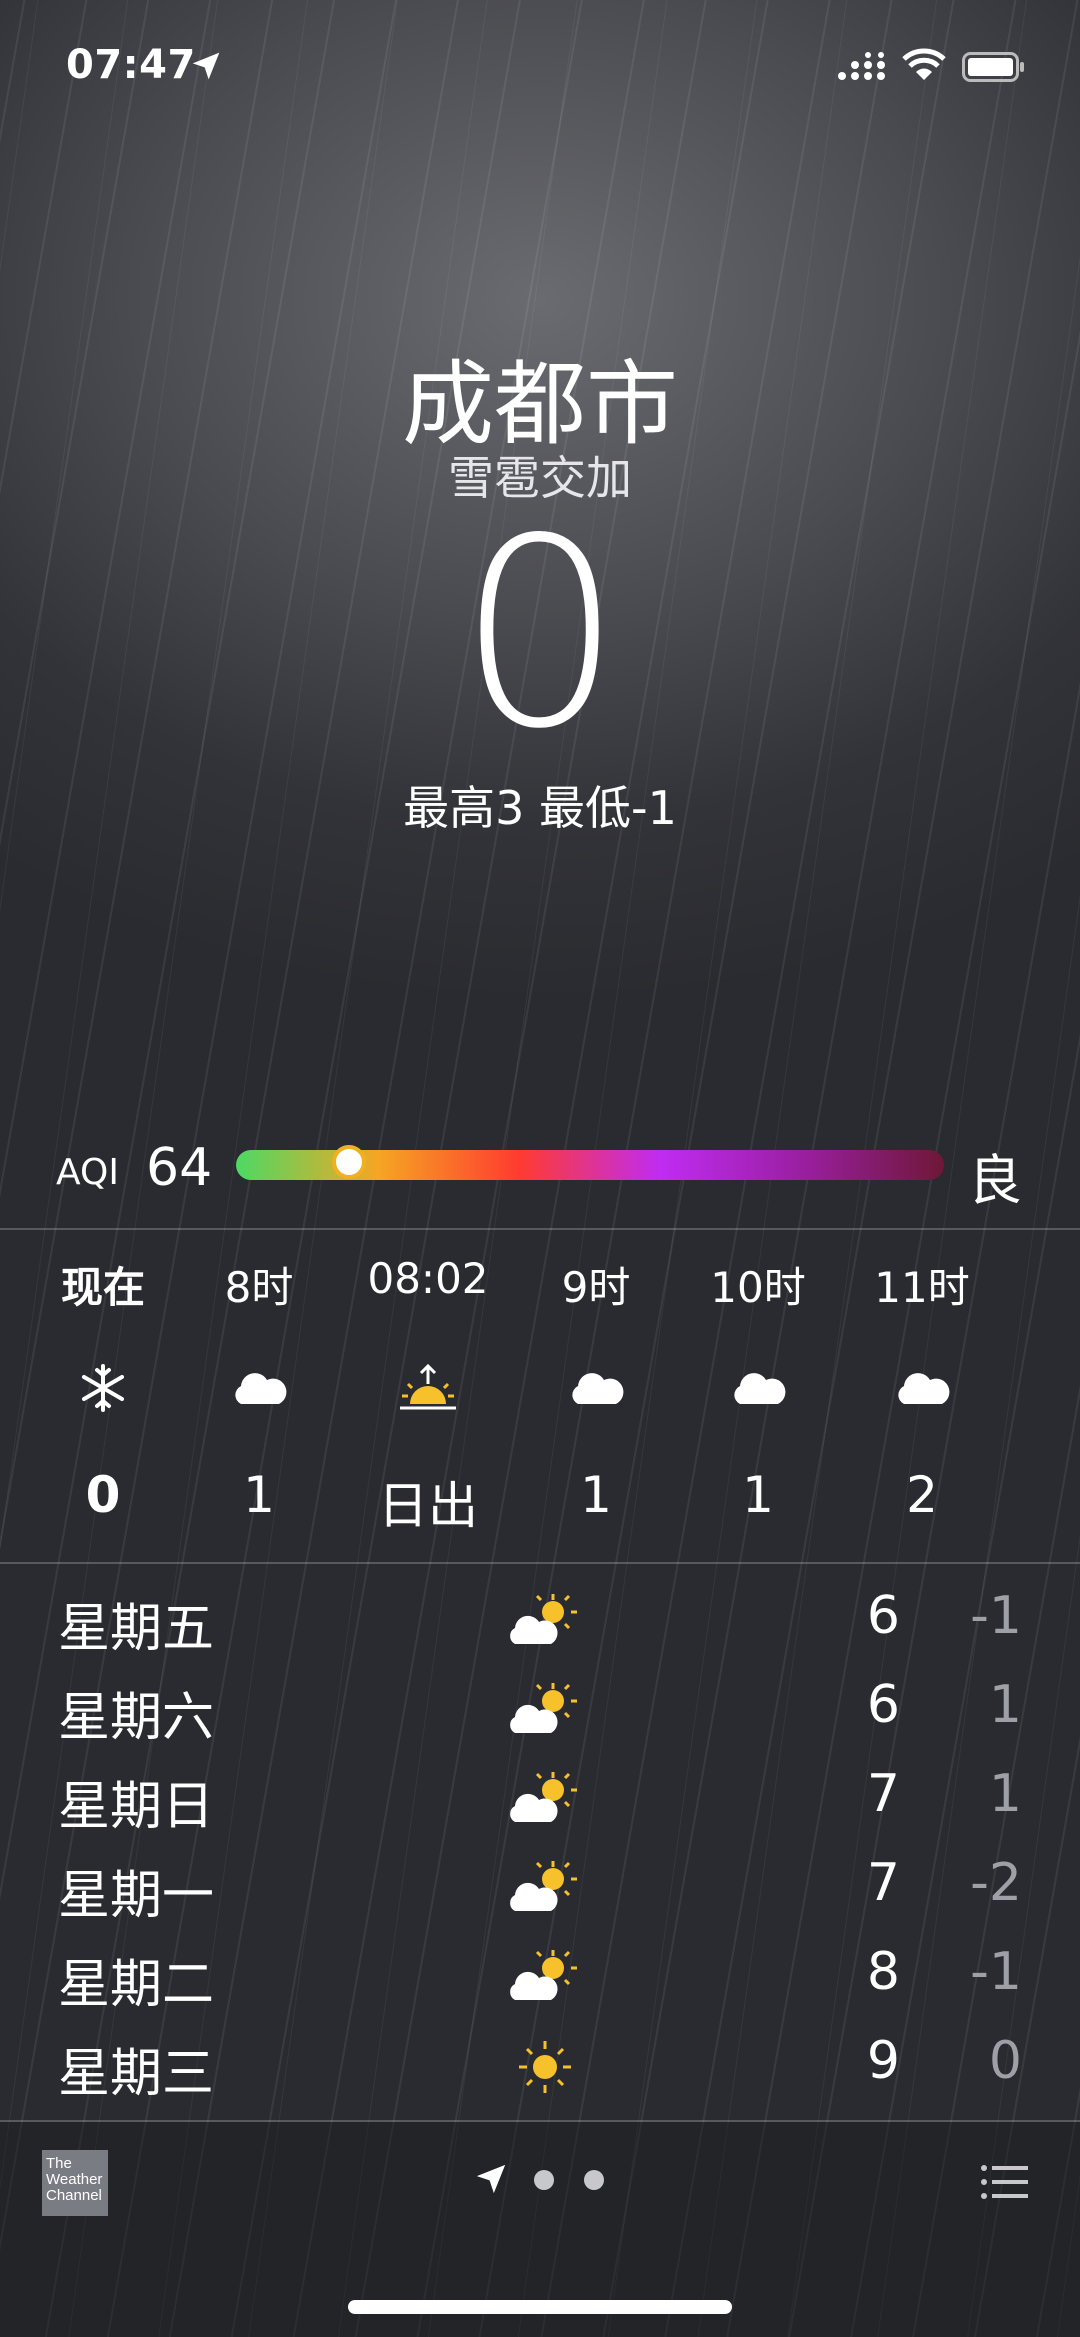  What do you see at coordinates (596, 1287) in the screenshot?
I see `hour-label: 9时` at bounding box center [596, 1287].